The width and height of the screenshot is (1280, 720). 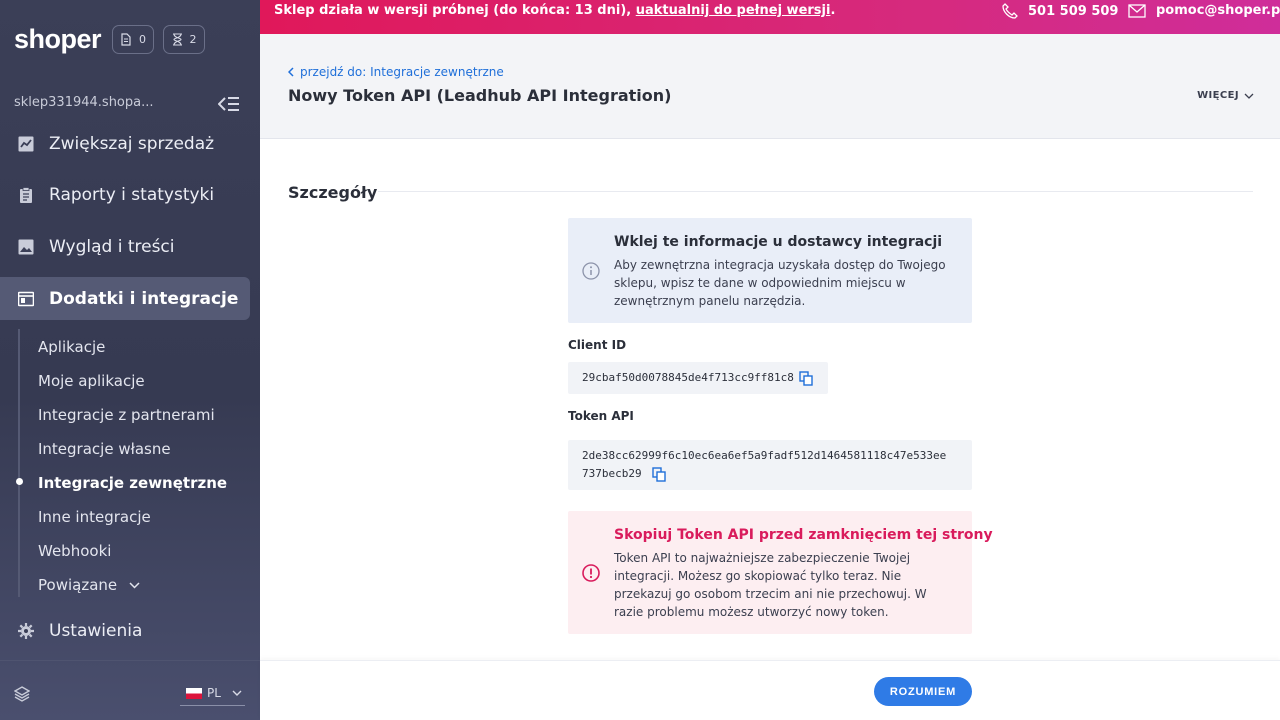 I want to click on clipboard-icon, so click(x=26, y=194).